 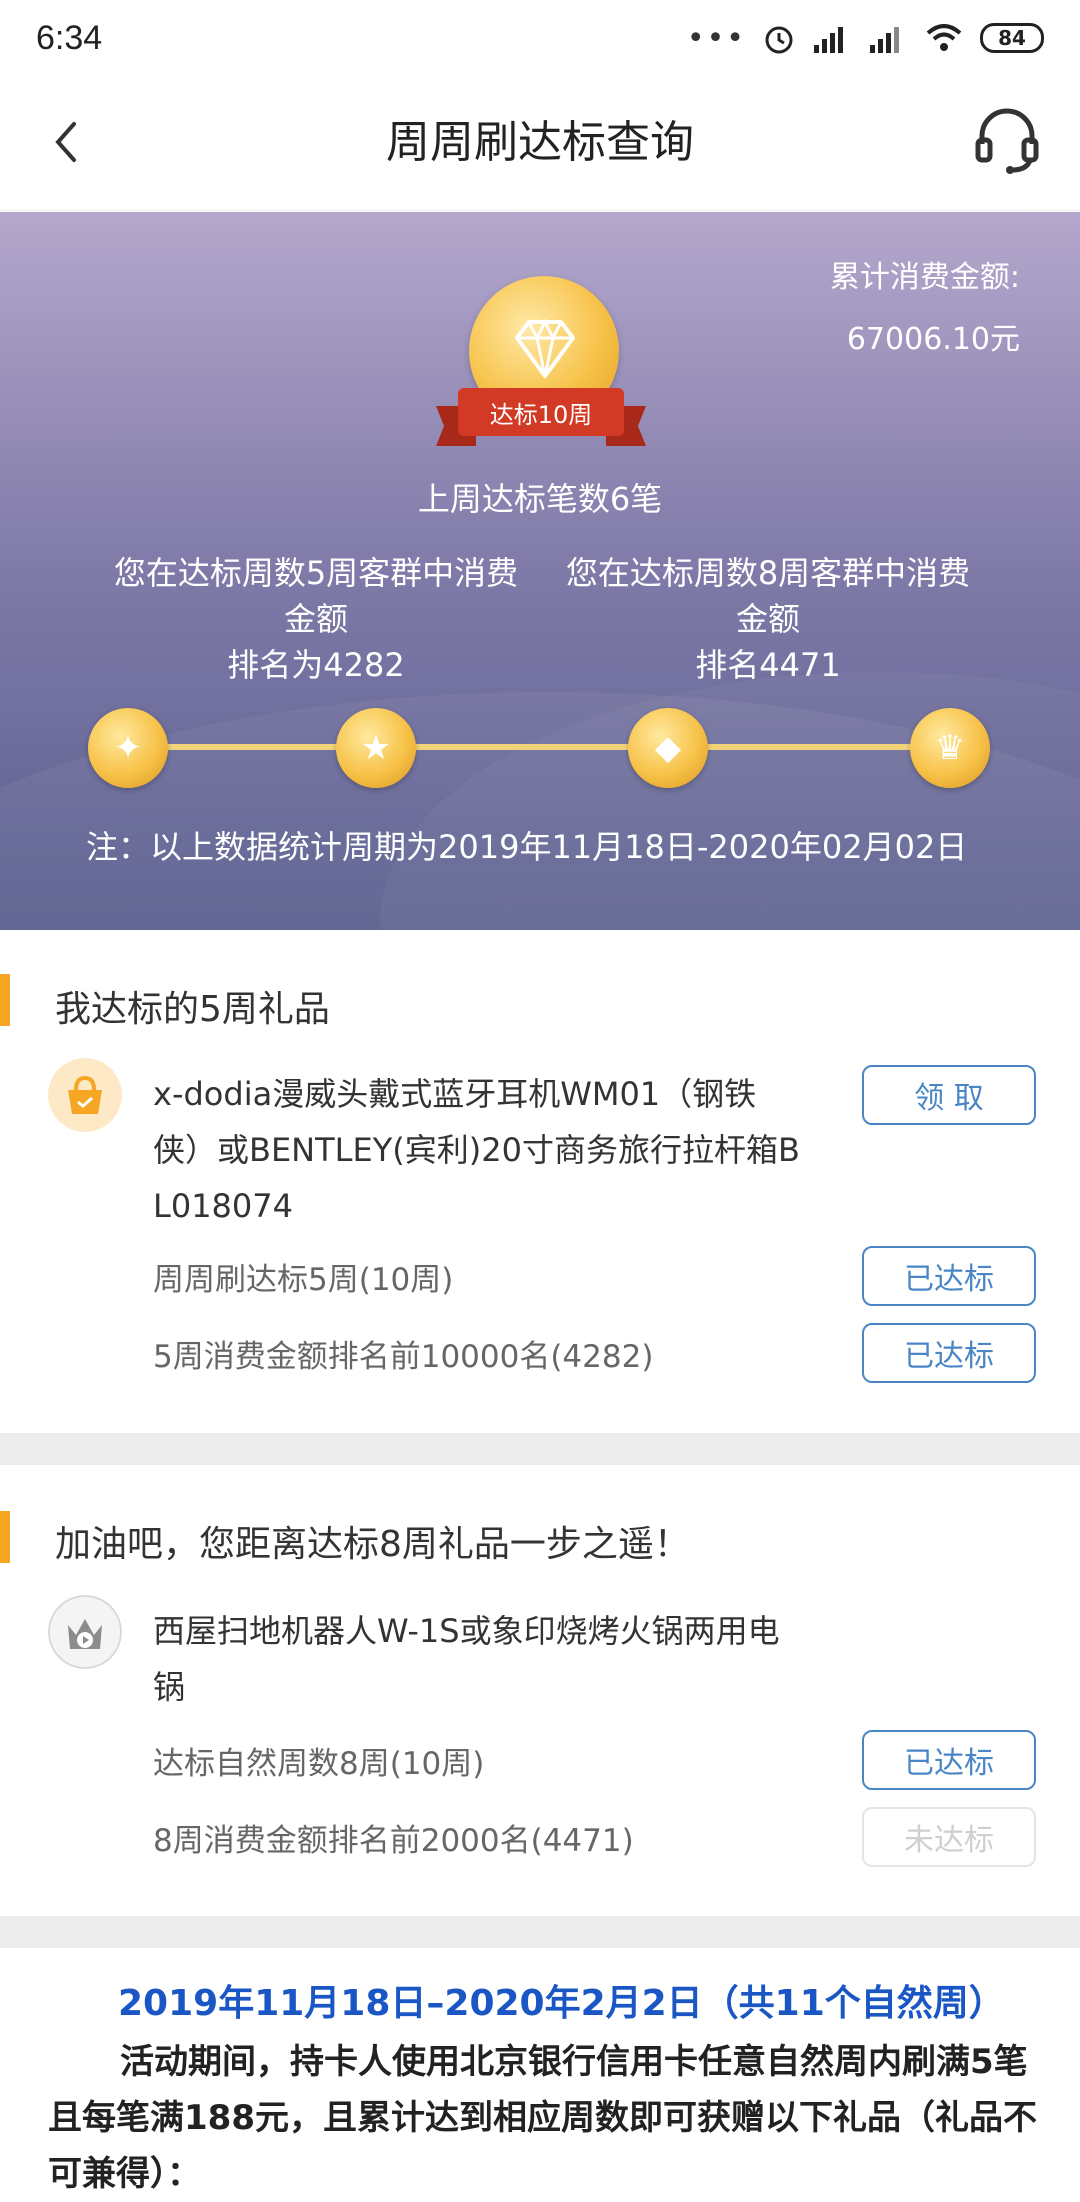 I want to click on gift-name-line: L018074, so click(x=223, y=1206).